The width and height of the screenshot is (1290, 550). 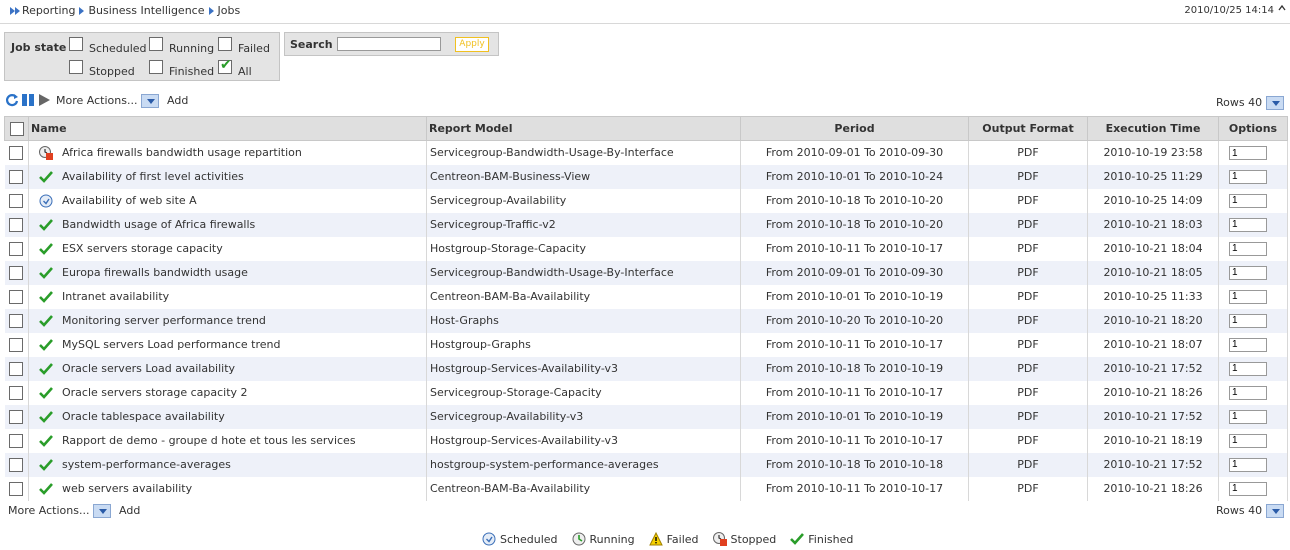 What do you see at coordinates (1153, 128) in the screenshot?
I see `column-header-execution-time: Execution Time` at bounding box center [1153, 128].